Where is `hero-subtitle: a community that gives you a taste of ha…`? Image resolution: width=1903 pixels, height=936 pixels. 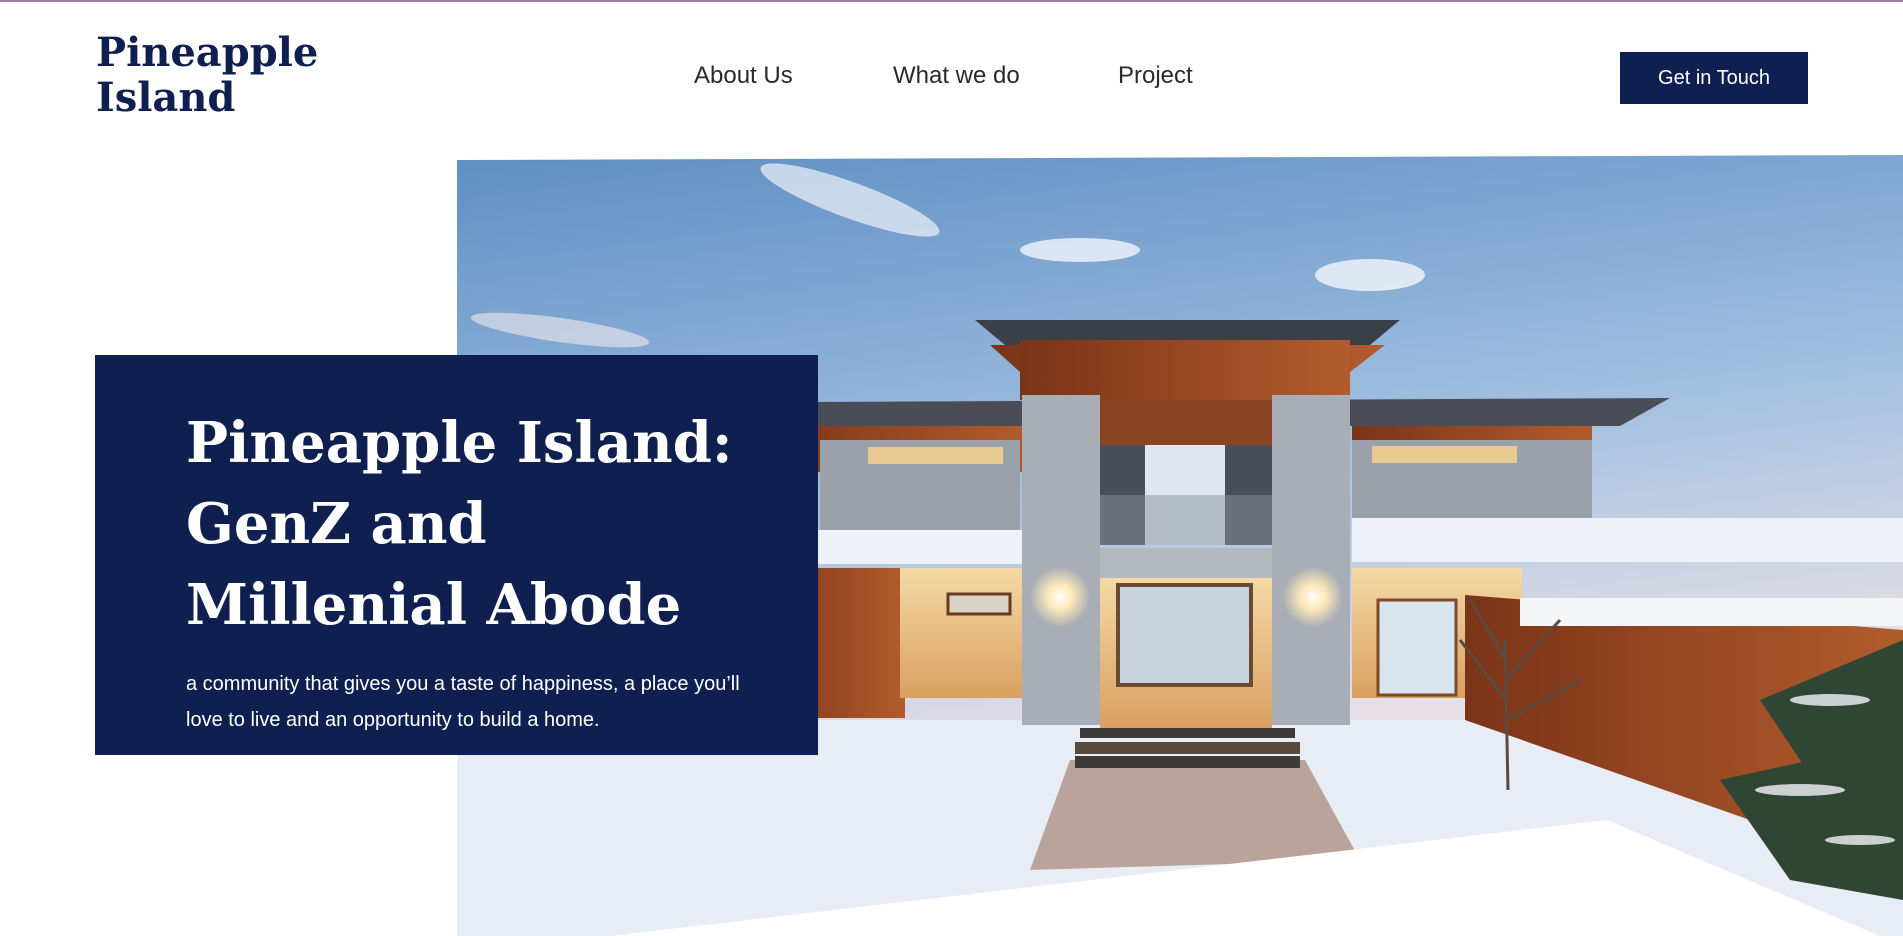
hero-subtitle: a community that gives you a taste of ha… is located at coordinates (463, 702).